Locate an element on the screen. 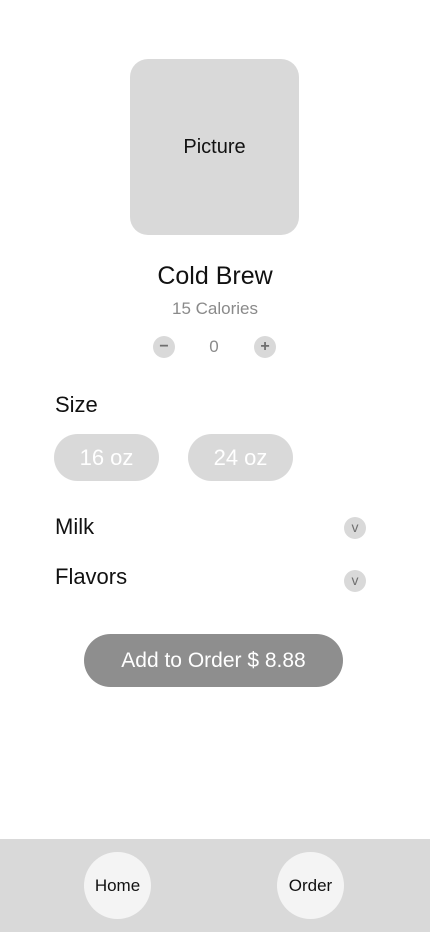  quantity-stepper: − 0 + is located at coordinates (215, 347).